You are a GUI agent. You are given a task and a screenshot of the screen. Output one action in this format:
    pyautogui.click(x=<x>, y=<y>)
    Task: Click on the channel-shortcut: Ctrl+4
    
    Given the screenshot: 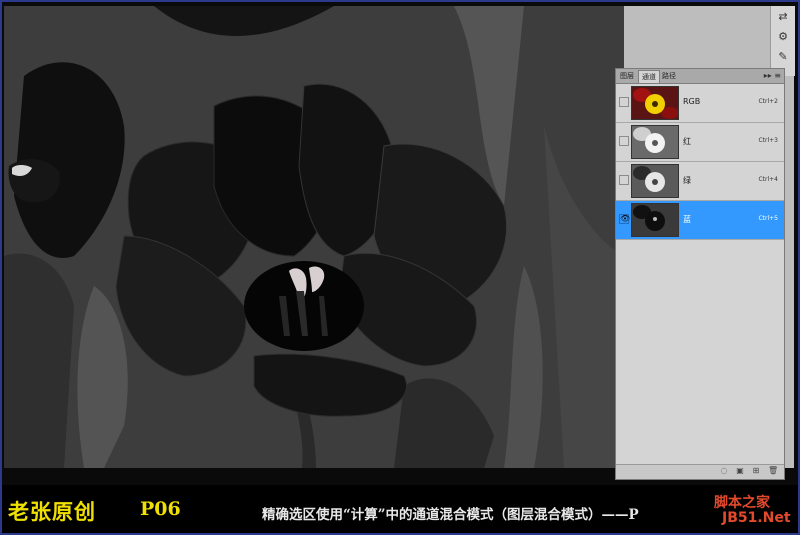 What is the action you would take?
    pyautogui.click(x=768, y=179)
    